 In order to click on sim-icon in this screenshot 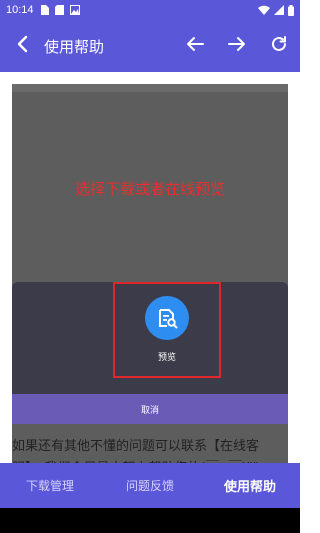, I will do `click(44, 10)`.